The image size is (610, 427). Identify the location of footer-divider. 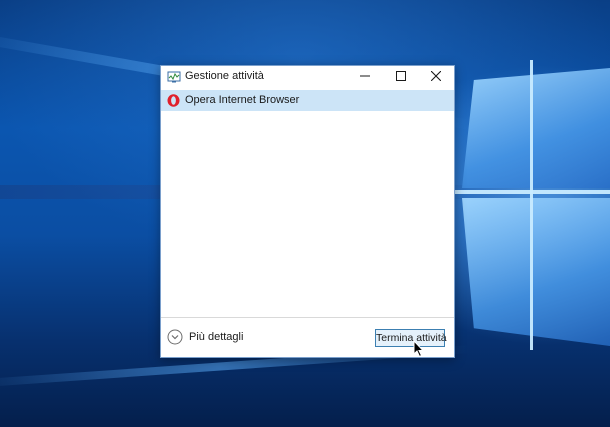
(307, 317).